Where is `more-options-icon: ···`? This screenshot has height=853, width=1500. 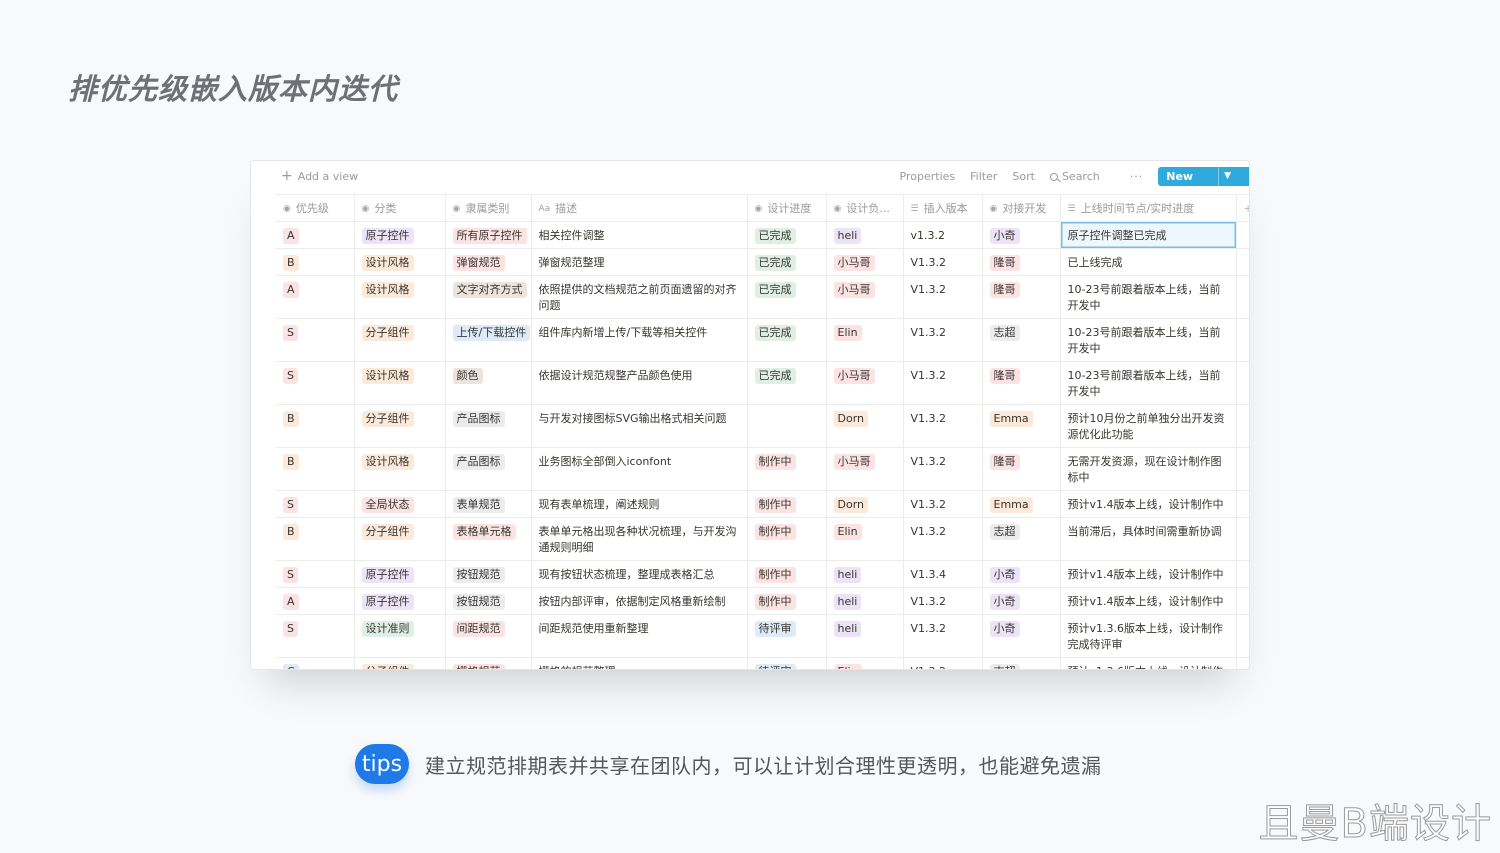 more-options-icon: ··· is located at coordinates (1137, 176).